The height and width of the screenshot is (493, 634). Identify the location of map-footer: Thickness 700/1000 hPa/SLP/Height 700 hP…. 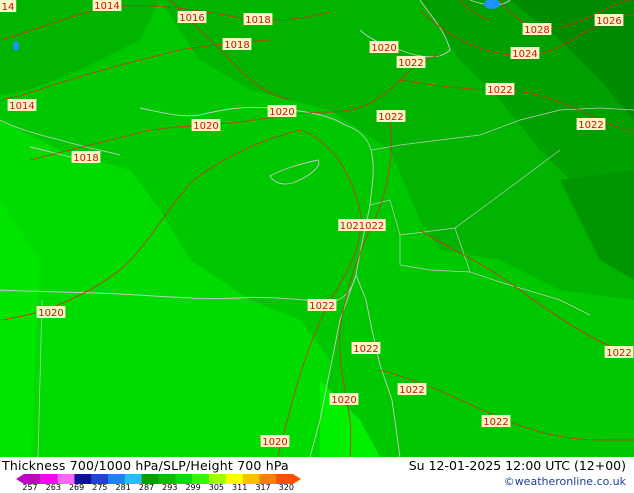
(317, 475).